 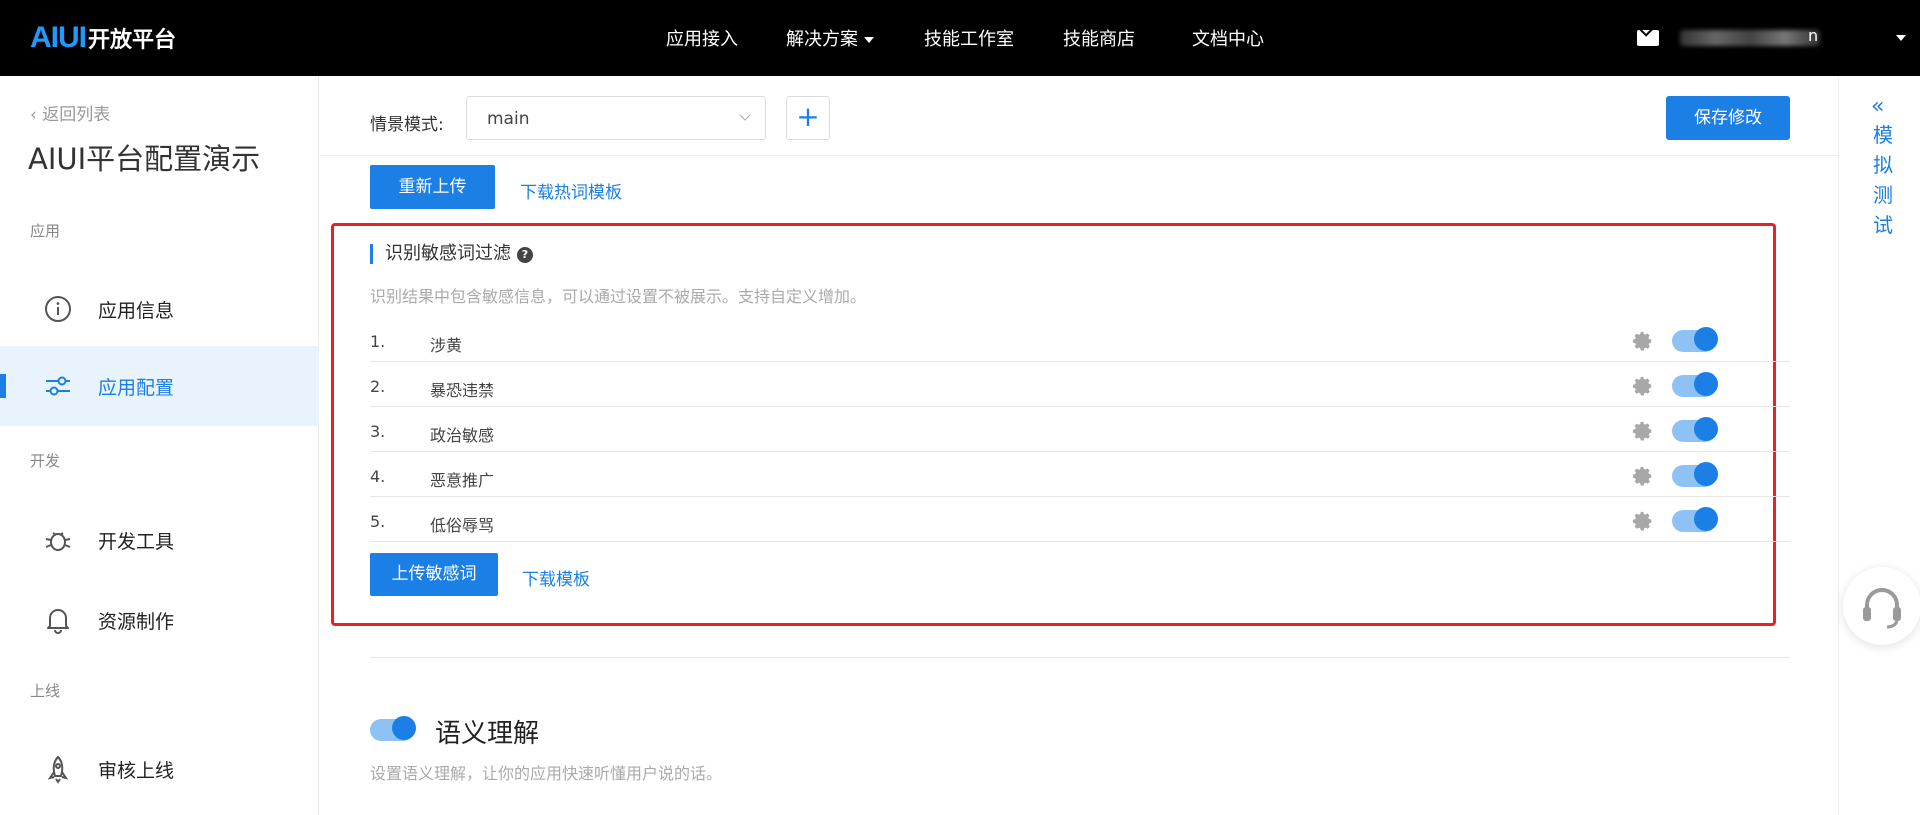 What do you see at coordinates (969, 38) in the screenshot?
I see `nav-skill-studio: 技能工作室` at bounding box center [969, 38].